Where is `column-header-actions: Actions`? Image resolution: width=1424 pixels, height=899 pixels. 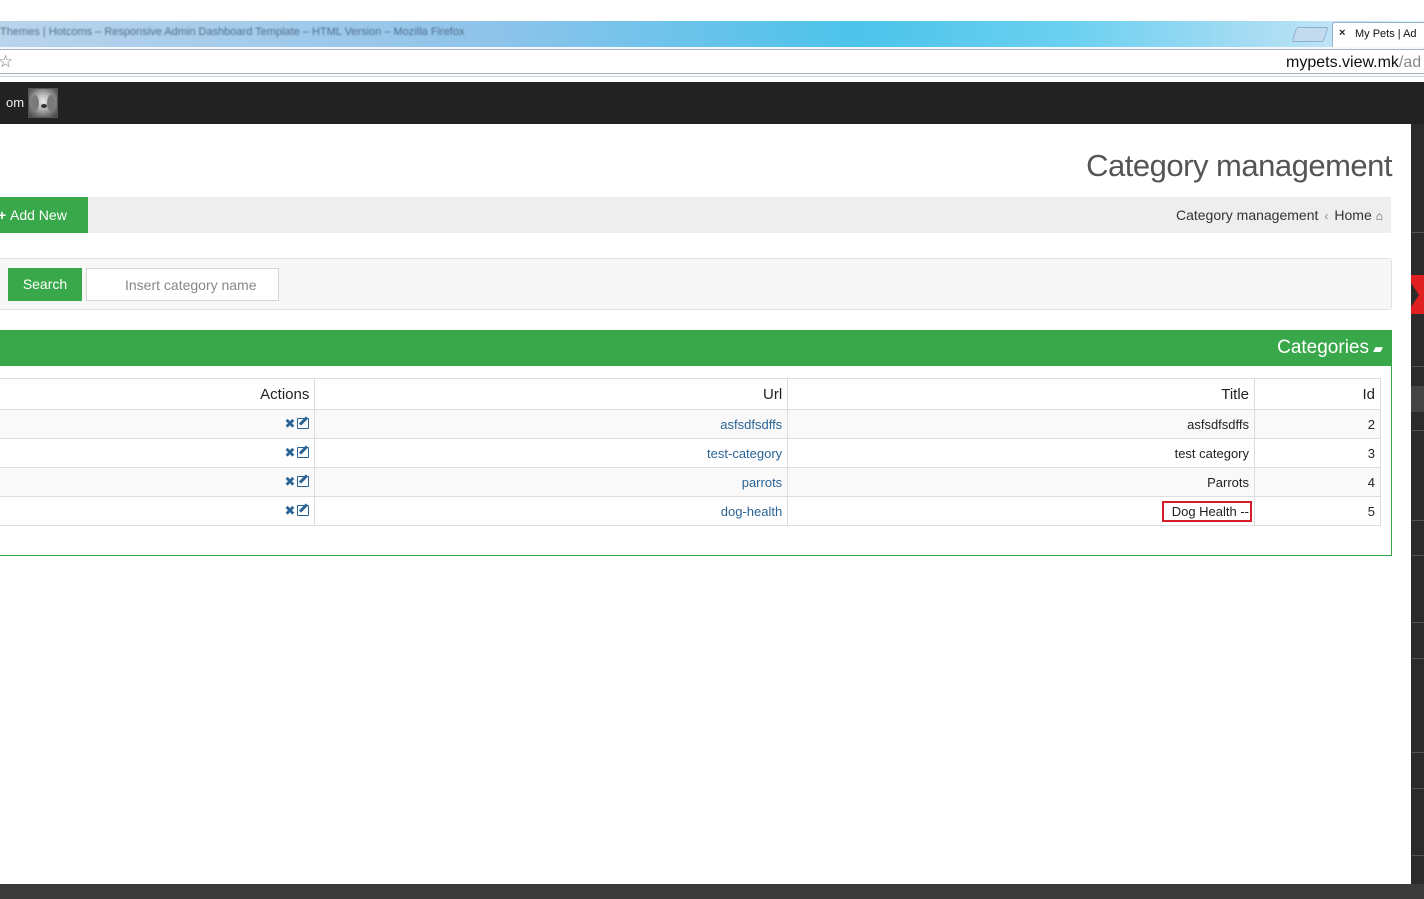 column-header-actions: Actions is located at coordinates (158, 394).